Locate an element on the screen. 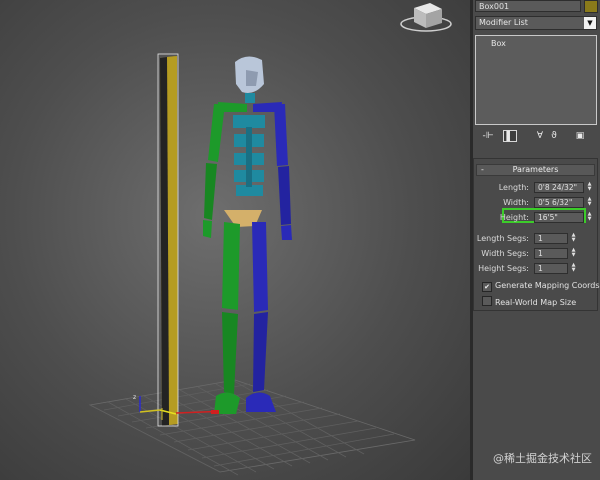  length-spinner: ▲ ▼ is located at coordinates (589, 187).